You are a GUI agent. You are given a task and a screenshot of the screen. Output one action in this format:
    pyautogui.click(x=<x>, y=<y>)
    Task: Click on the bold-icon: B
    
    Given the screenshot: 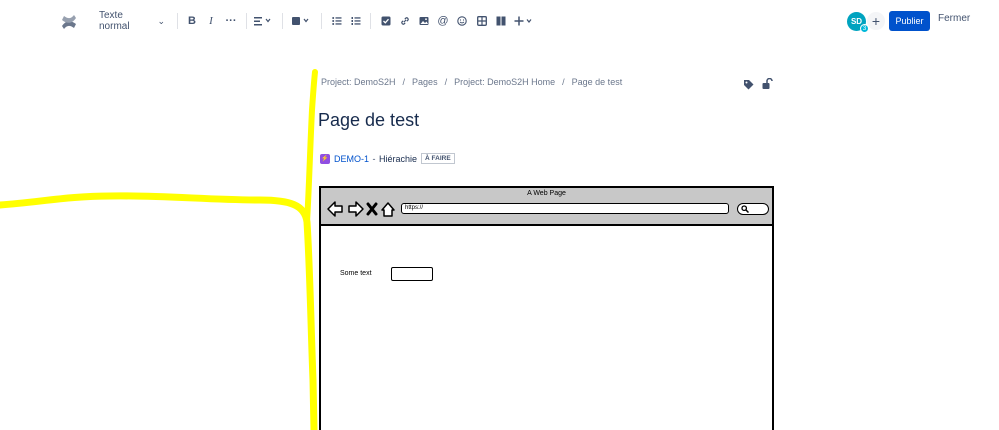 What is the action you would take?
    pyautogui.click(x=192, y=21)
    